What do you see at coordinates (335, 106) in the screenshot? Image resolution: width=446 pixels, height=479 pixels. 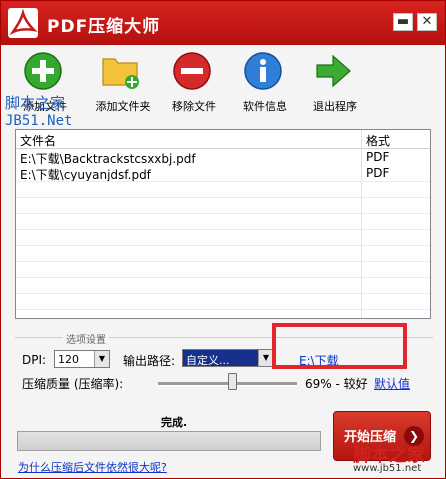 I see `exit-label: 退出程序` at bounding box center [335, 106].